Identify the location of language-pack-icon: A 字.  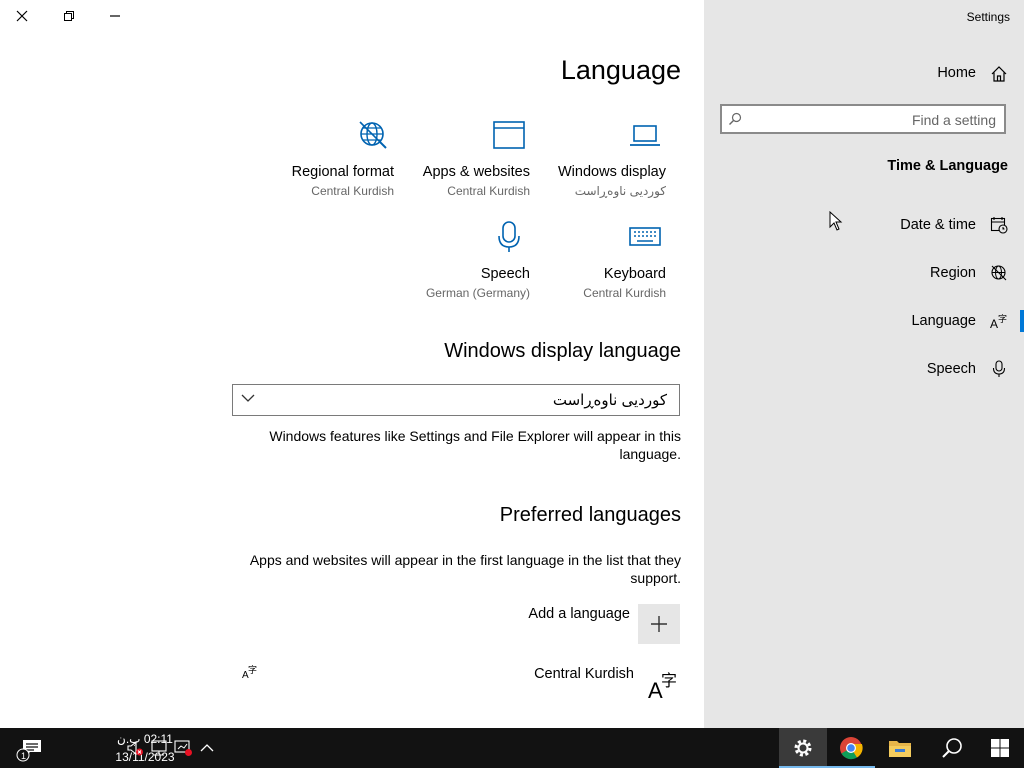
(249, 672).